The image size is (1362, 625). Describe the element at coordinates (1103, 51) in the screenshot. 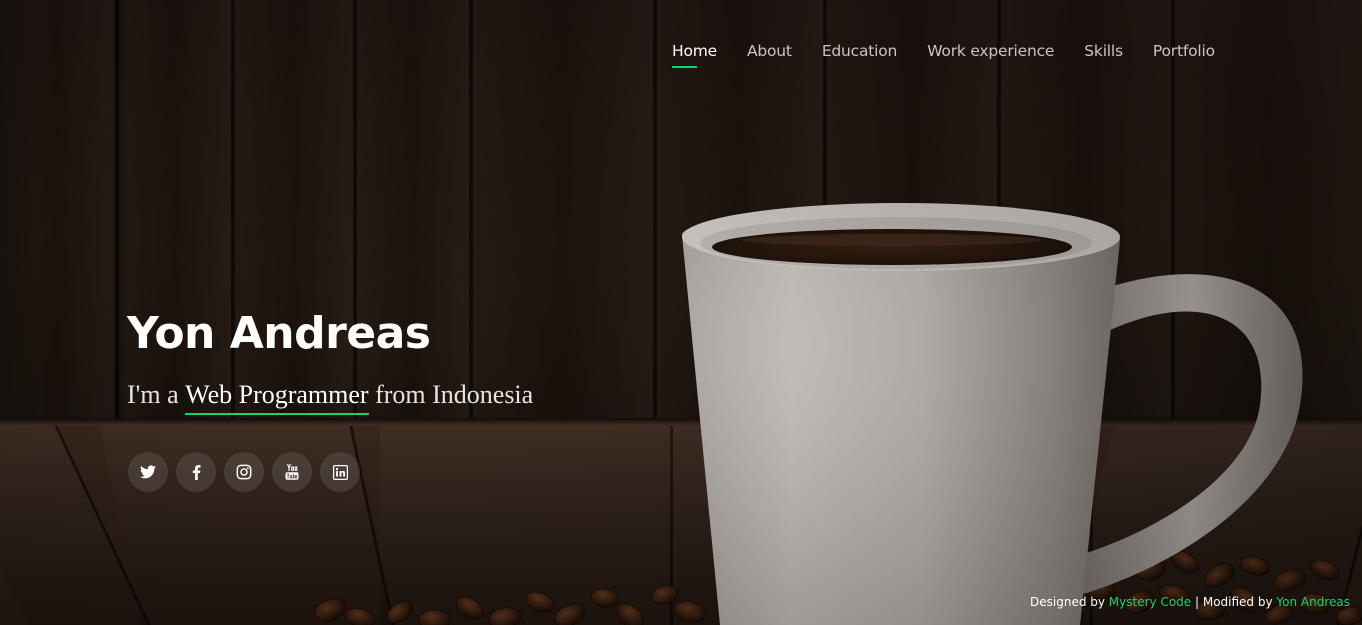

I see `nav-item-skills: Skills` at that location.